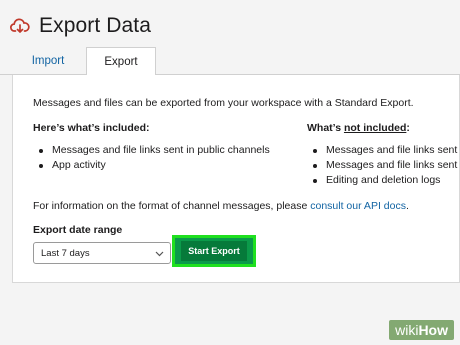  I want to click on tab-import: Import, so click(48, 60).